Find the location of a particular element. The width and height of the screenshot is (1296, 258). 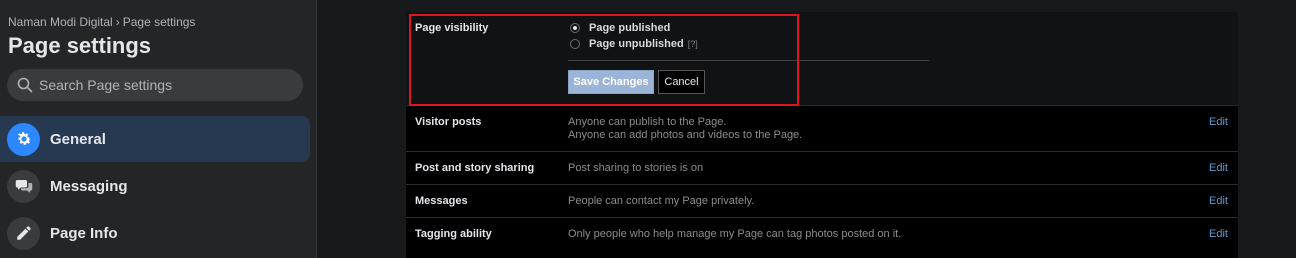

breadcrumb: Naman Modi Digital › Page settings is located at coordinates (101, 22).